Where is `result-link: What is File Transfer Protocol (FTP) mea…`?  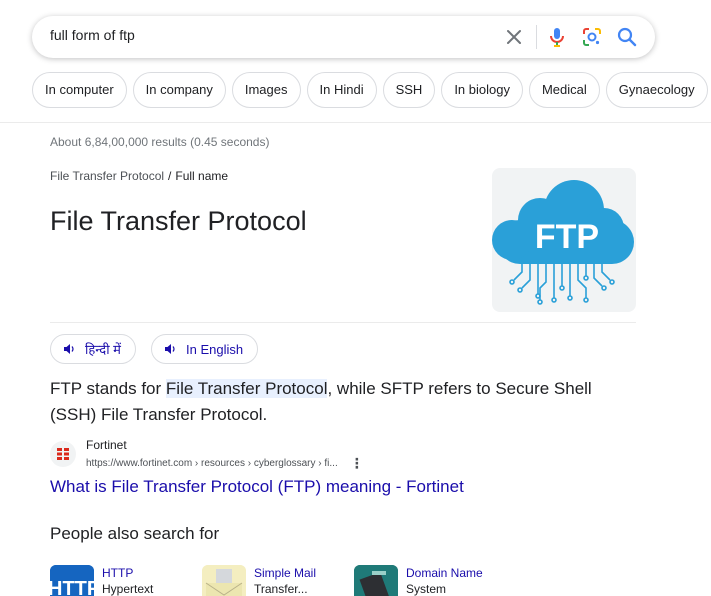
result-link: What is File Transfer Protocol (FTP) mea… is located at coordinates (257, 487).